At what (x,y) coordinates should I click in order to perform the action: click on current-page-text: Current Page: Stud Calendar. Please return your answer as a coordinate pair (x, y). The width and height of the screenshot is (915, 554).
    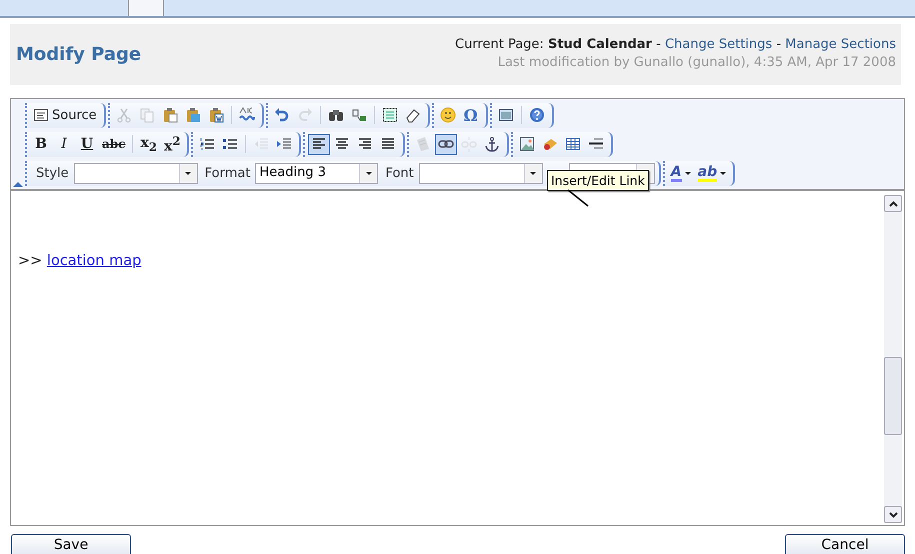
    Looking at the image, I should click on (553, 44).